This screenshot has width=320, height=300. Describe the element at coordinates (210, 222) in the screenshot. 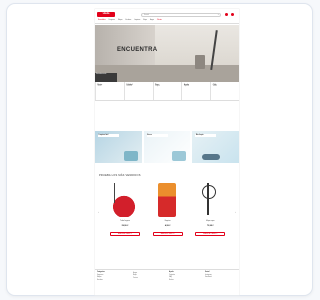

I see `product-name: Mopa vapor` at that location.